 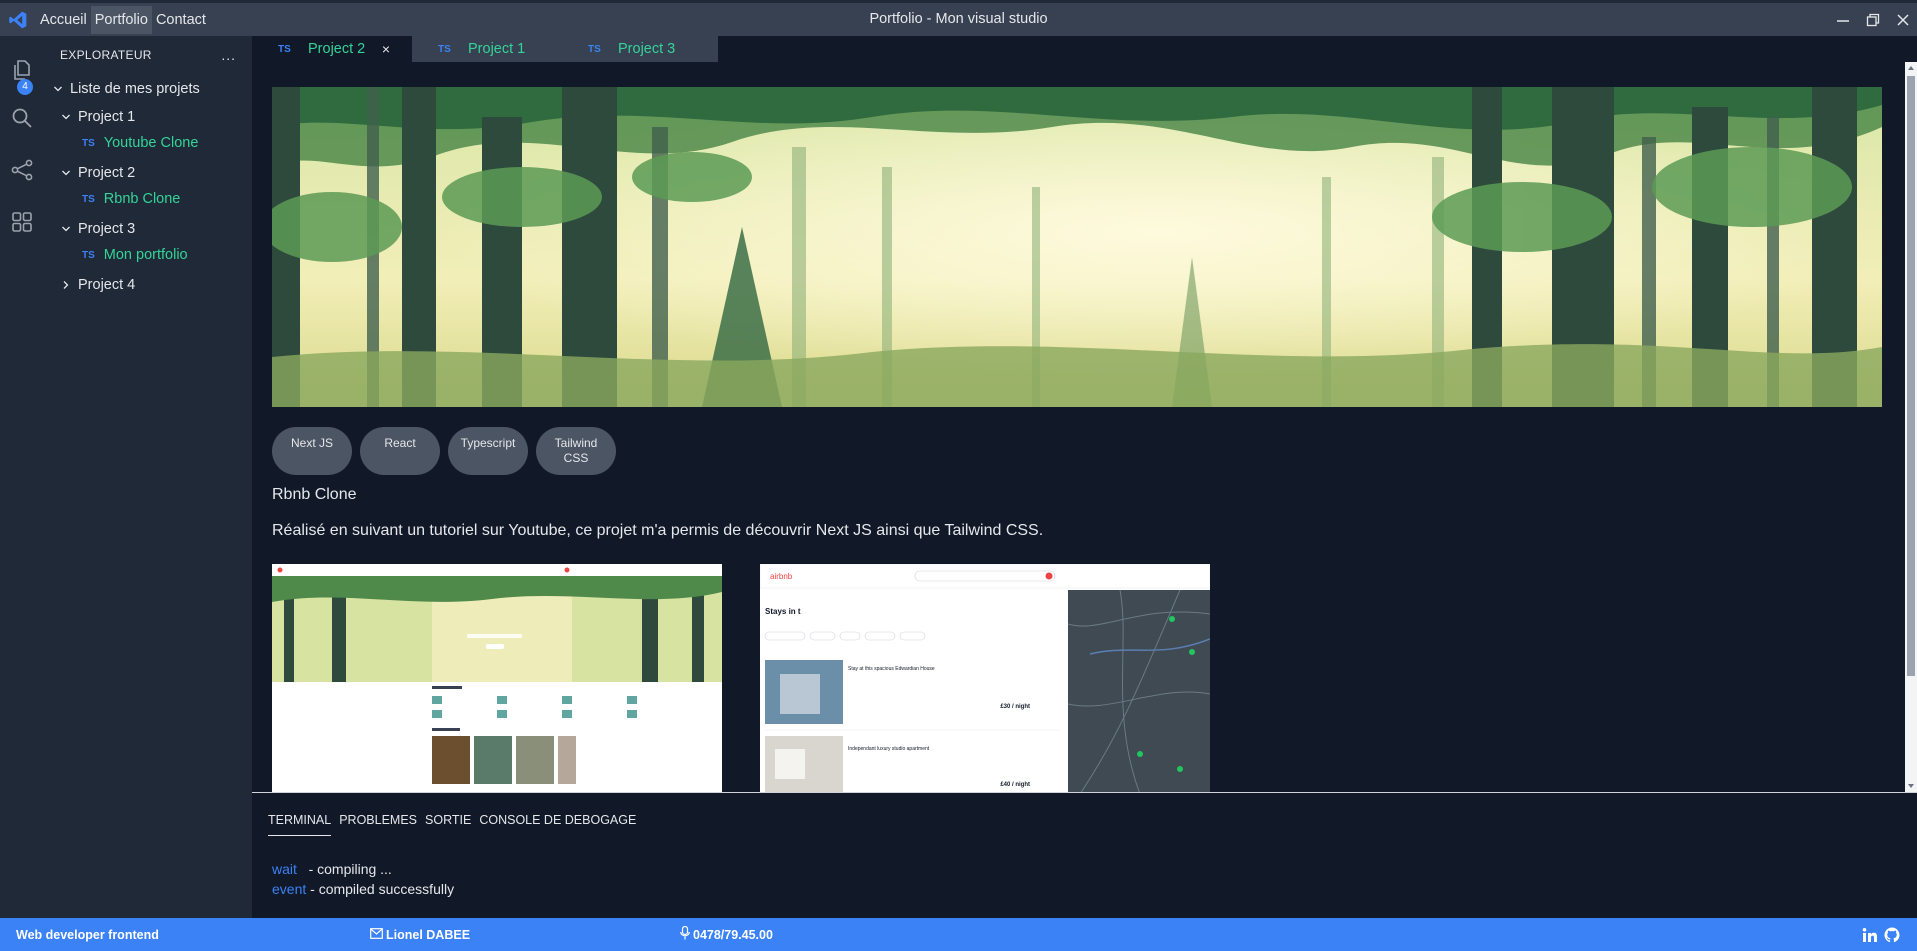 I want to click on log-key: event, so click(x=289, y=889).